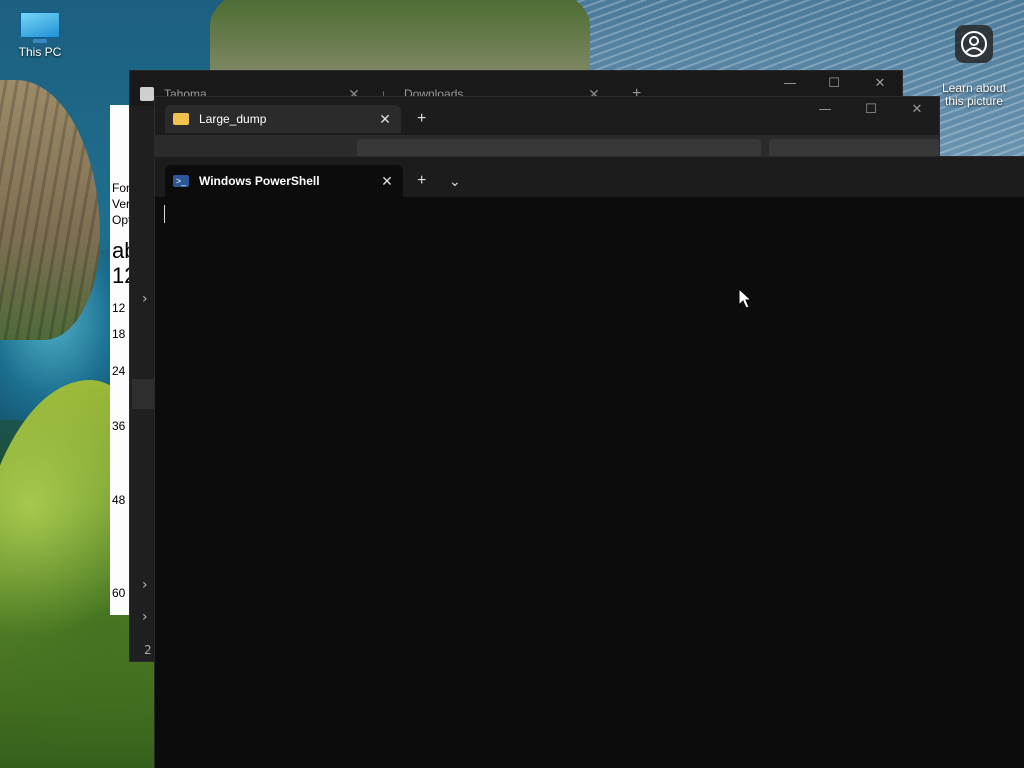  Describe the element at coordinates (974, 66) in the screenshot. I see `desktop-icon-learn-about-picture: Learn about this picture` at that location.